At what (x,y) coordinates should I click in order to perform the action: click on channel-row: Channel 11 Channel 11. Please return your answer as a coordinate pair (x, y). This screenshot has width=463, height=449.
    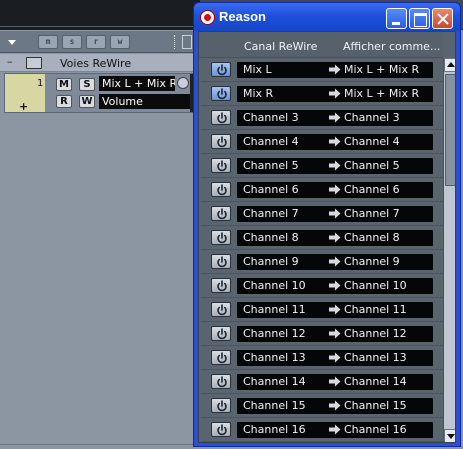
    Looking at the image, I should click on (321, 310).